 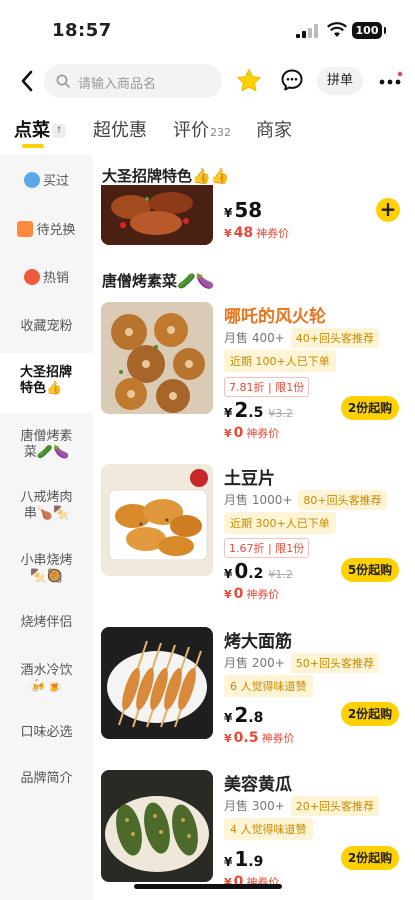 I want to click on sidebar-item-favorites: 收藏宠粉, so click(x=46, y=327).